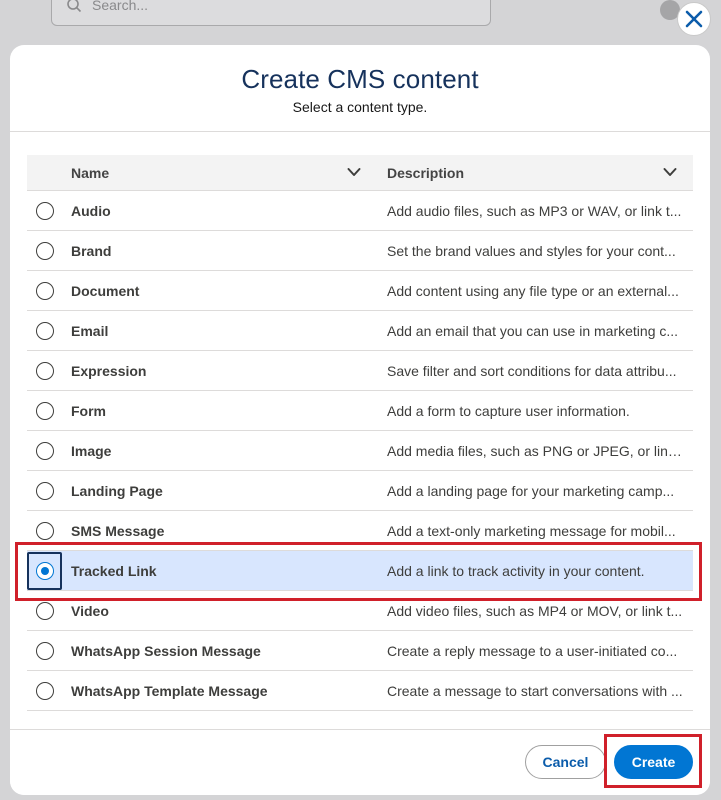  What do you see at coordinates (426, 173) in the screenshot?
I see `column-header-description-label: Description` at bounding box center [426, 173].